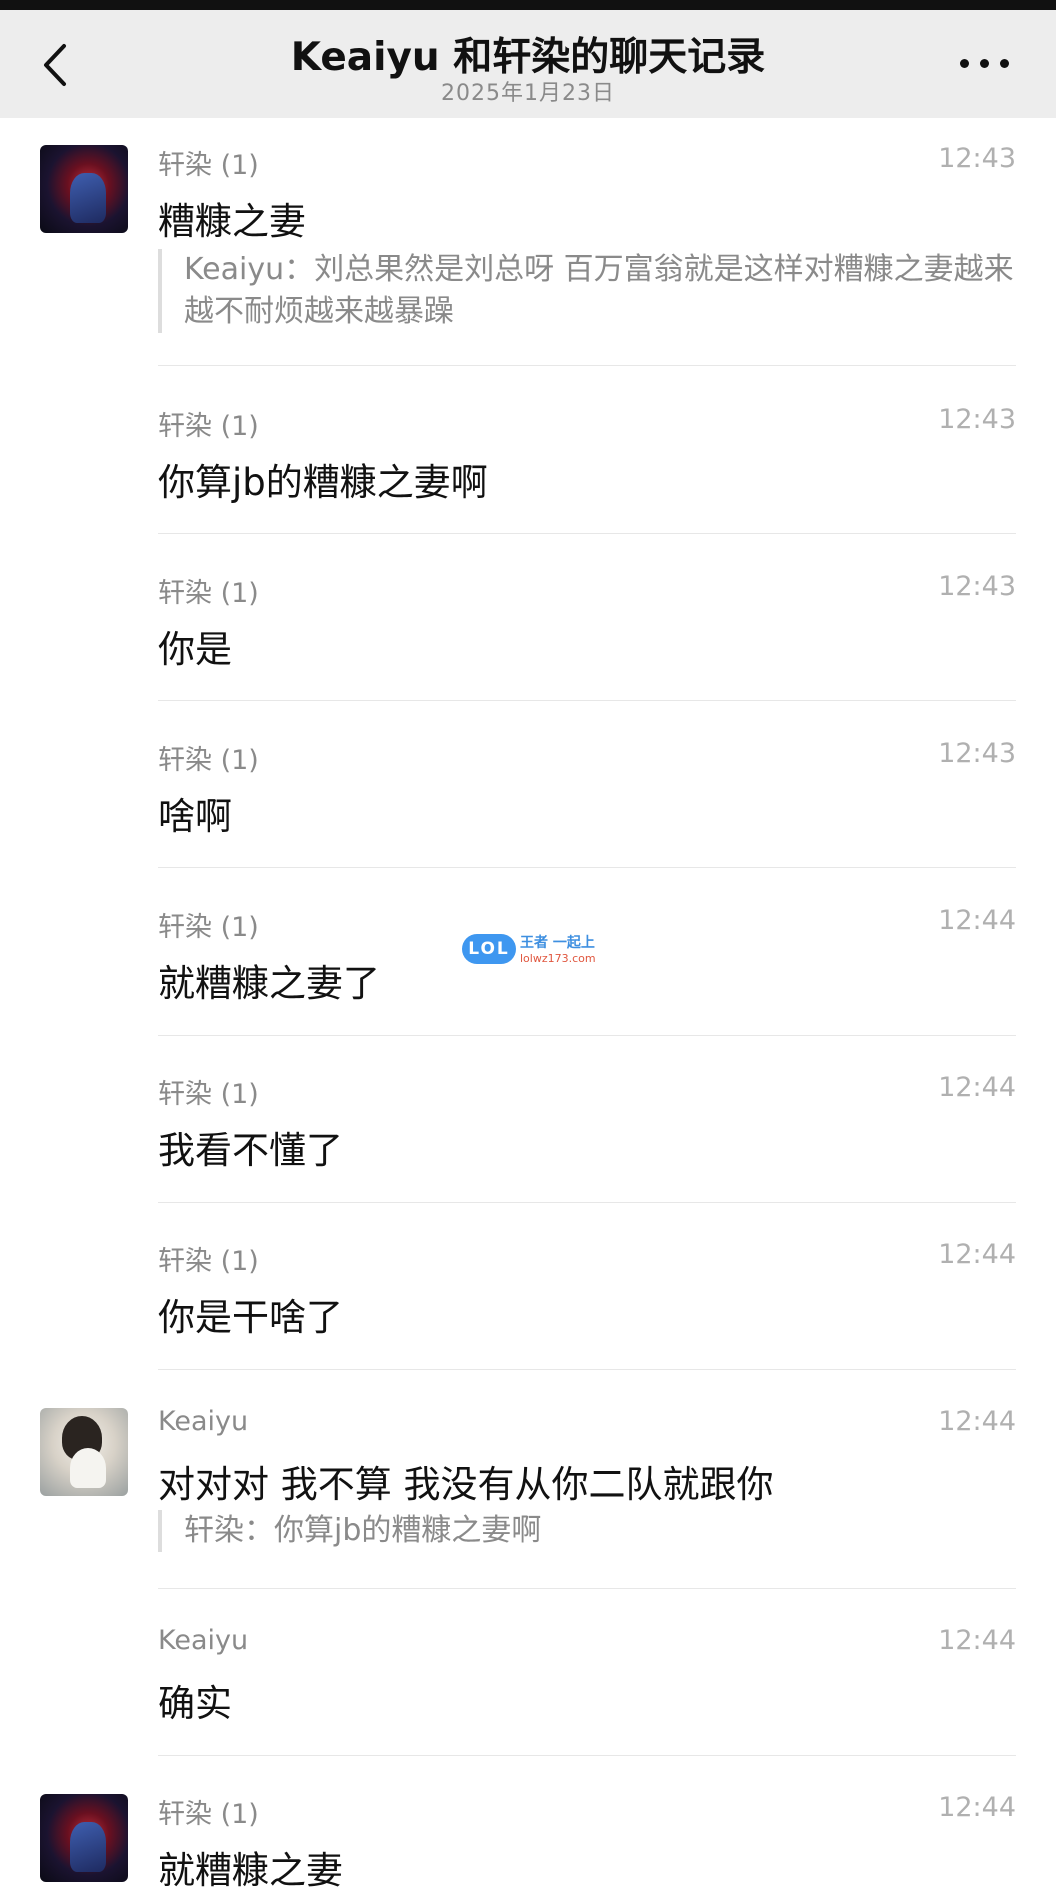  Describe the element at coordinates (195, 1703) in the screenshot. I see `message-text: 确实` at that location.